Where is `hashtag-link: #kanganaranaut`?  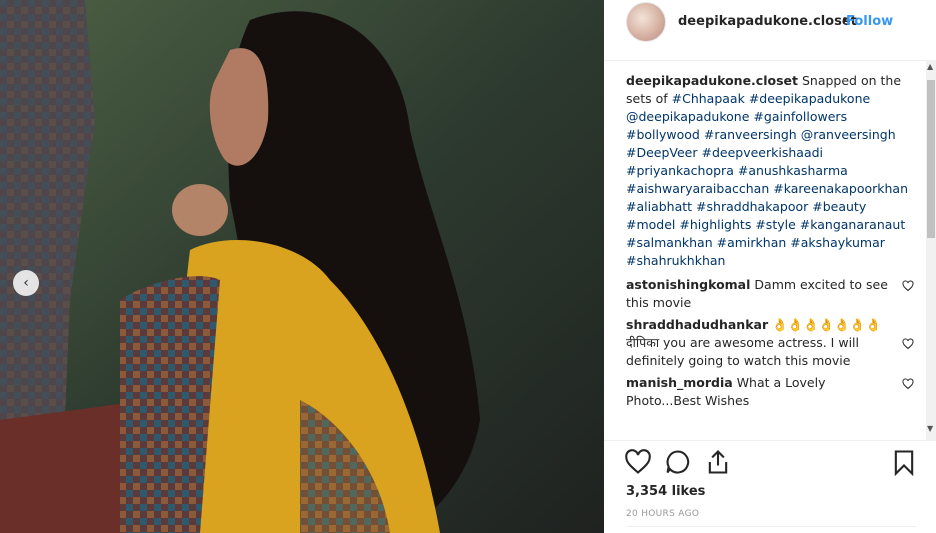
hashtag-link: #kanganaranaut is located at coordinates (852, 224).